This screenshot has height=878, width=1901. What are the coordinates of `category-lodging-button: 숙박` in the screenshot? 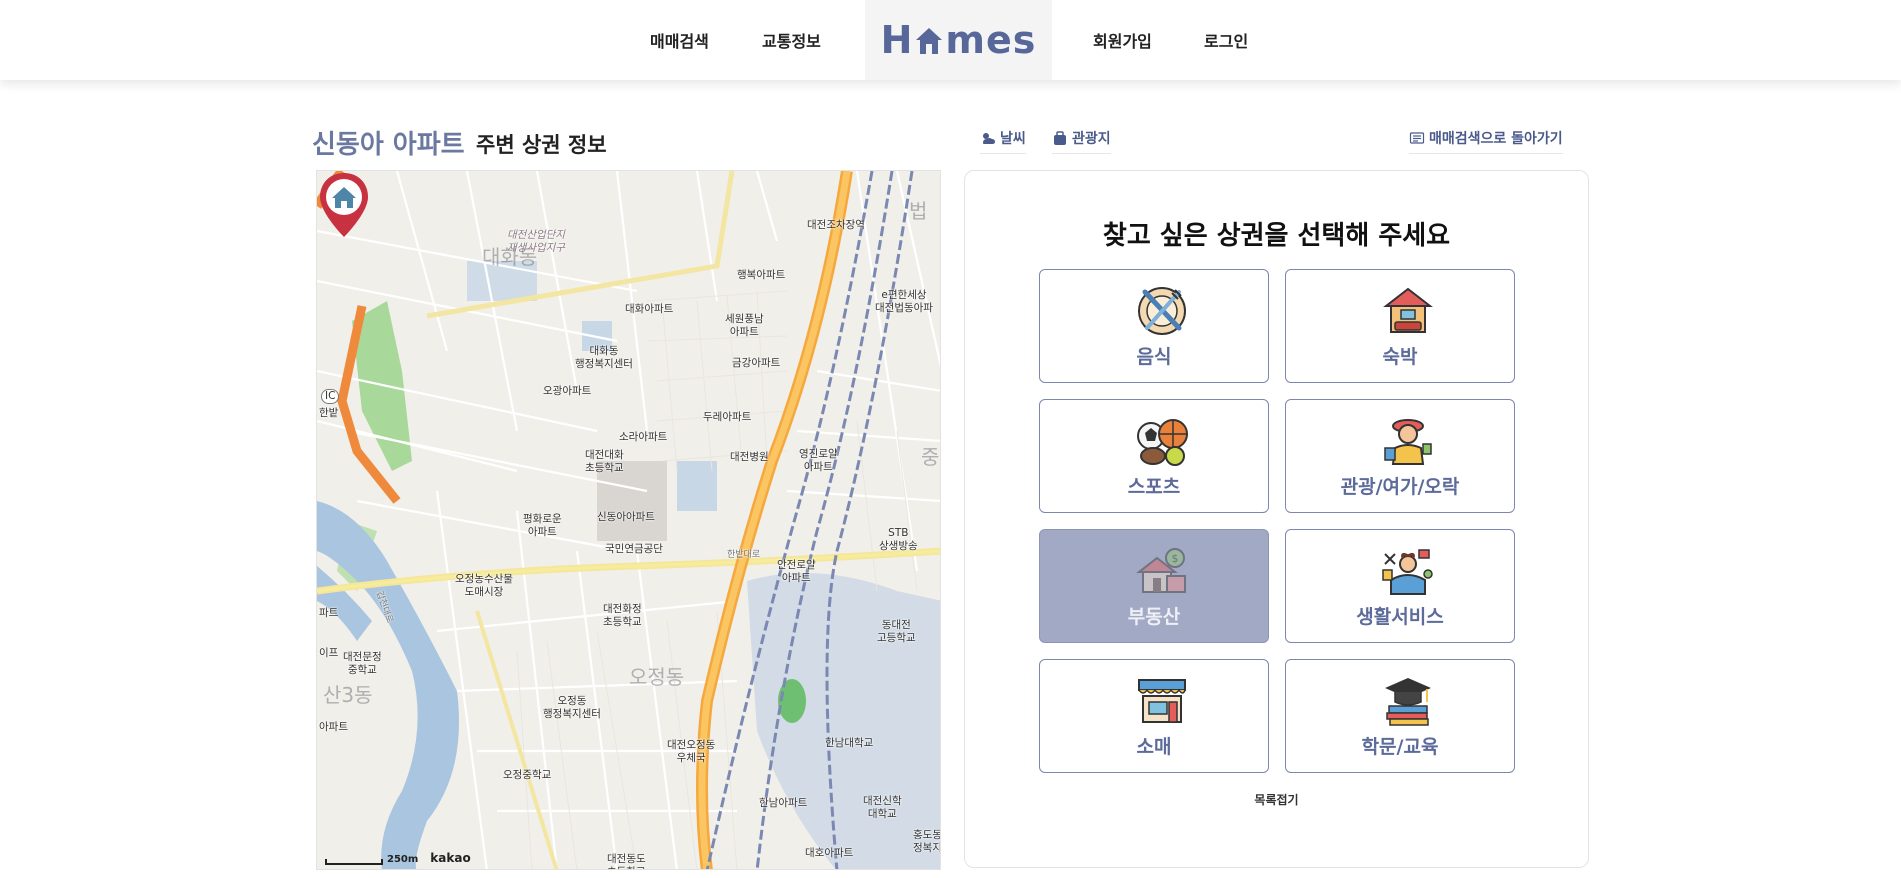 It's located at (1400, 326).